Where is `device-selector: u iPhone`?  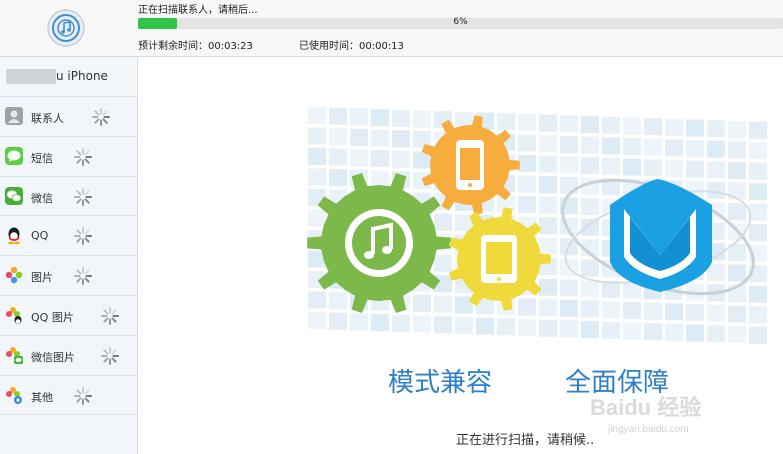 device-selector: u iPhone is located at coordinates (68, 77).